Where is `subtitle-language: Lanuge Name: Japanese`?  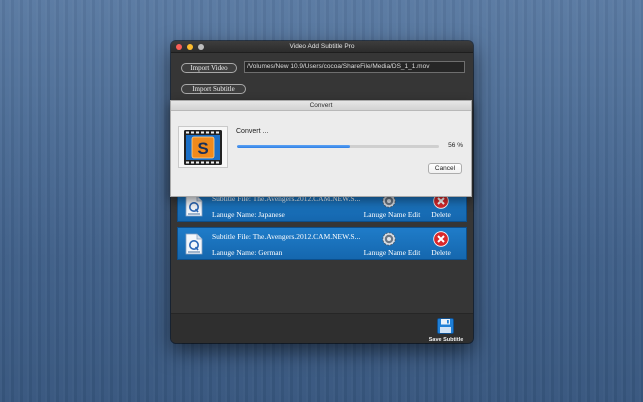
subtitle-language: Lanuge Name: Japanese is located at coordinates (248, 214).